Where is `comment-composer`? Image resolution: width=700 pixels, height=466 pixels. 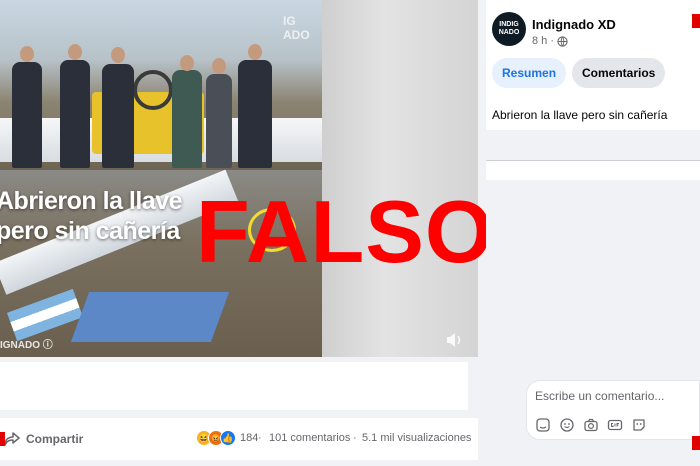 comment-composer is located at coordinates (613, 410).